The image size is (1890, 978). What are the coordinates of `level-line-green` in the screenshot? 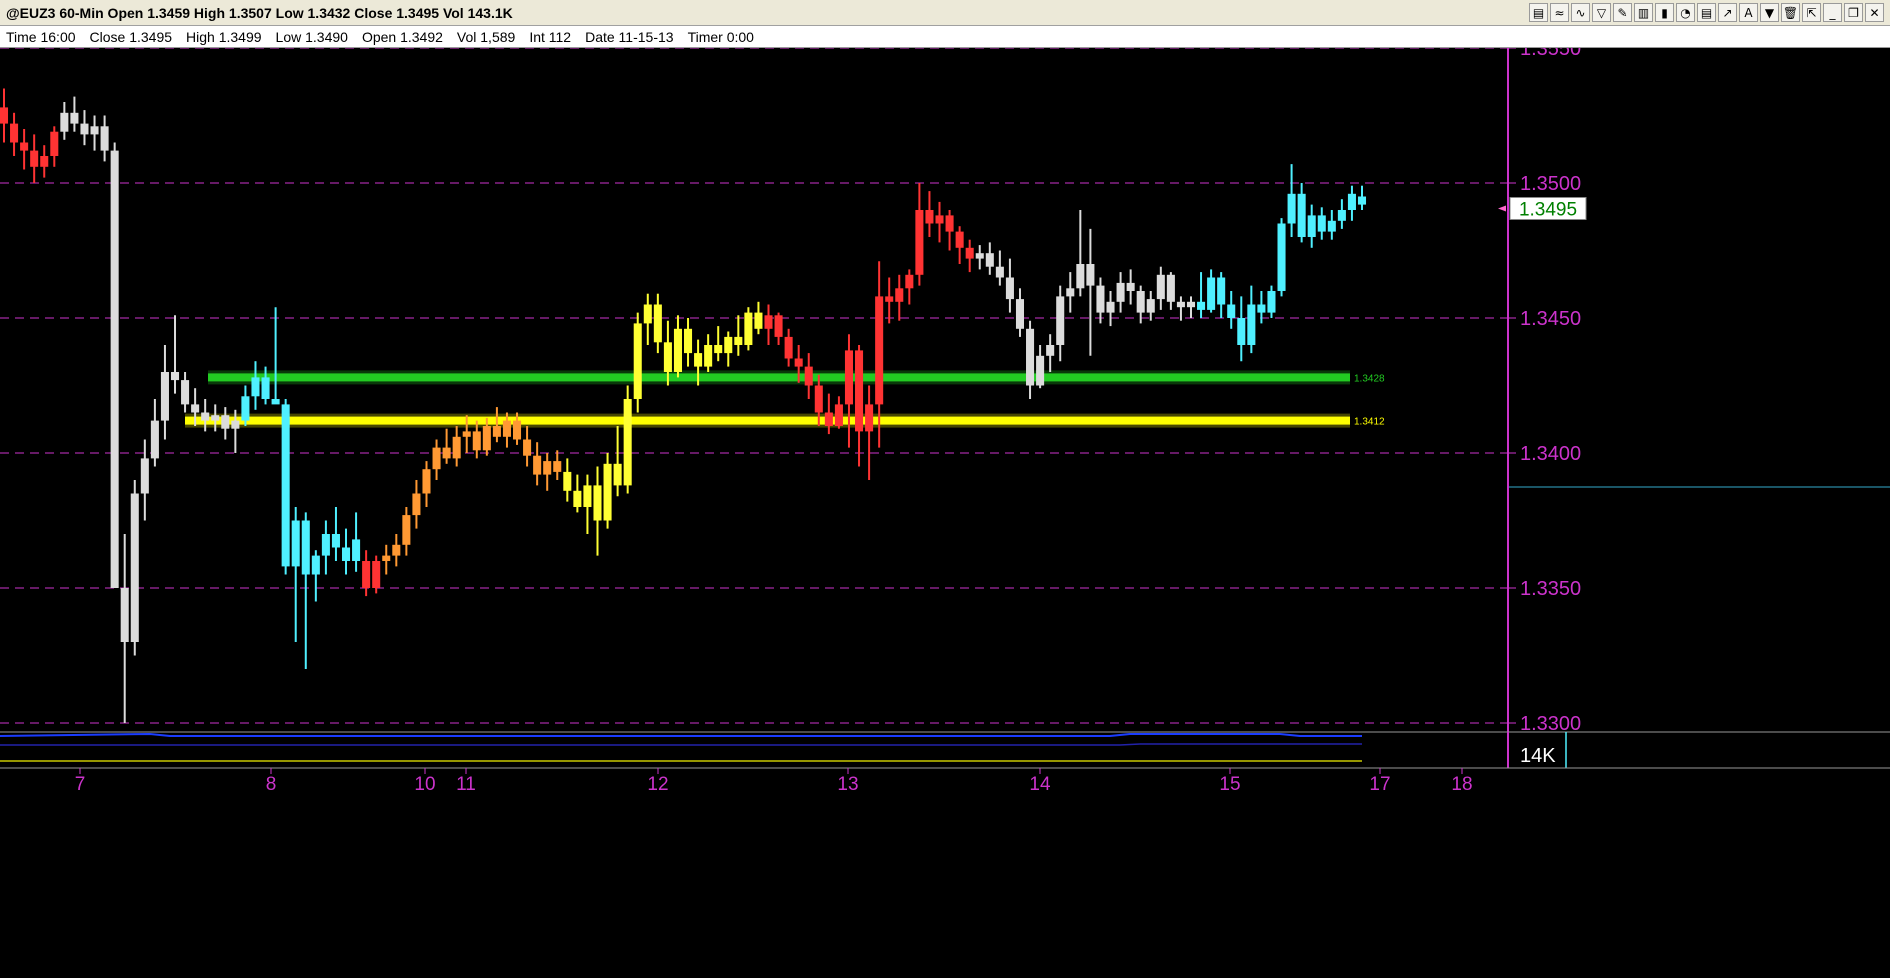 It's located at (779, 377).